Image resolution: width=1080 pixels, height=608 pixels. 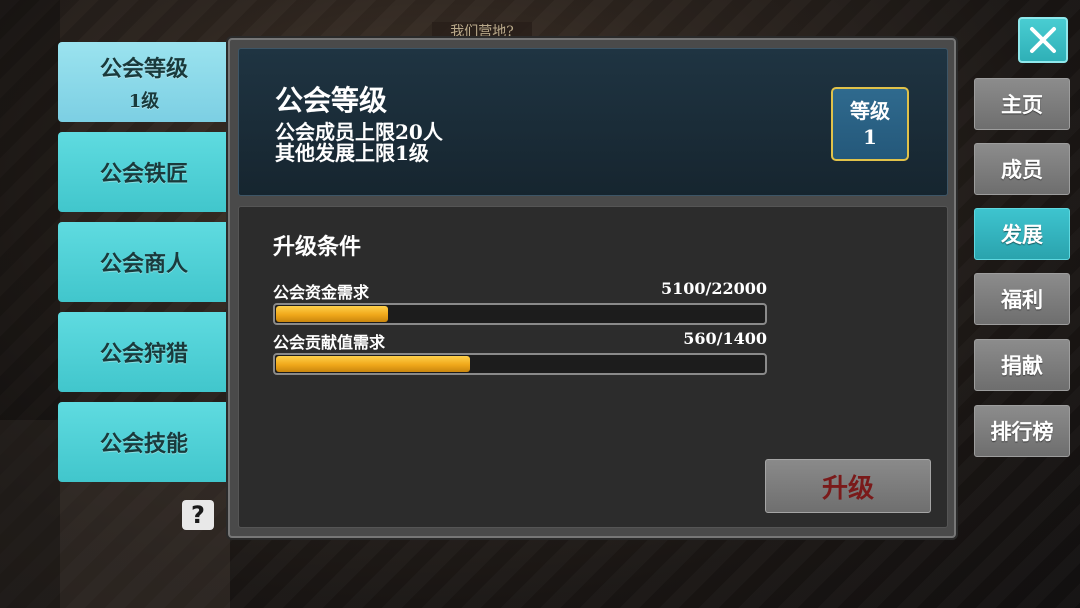 What do you see at coordinates (144, 101) in the screenshot?
I see `tab-sublabel: 1级` at bounding box center [144, 101].